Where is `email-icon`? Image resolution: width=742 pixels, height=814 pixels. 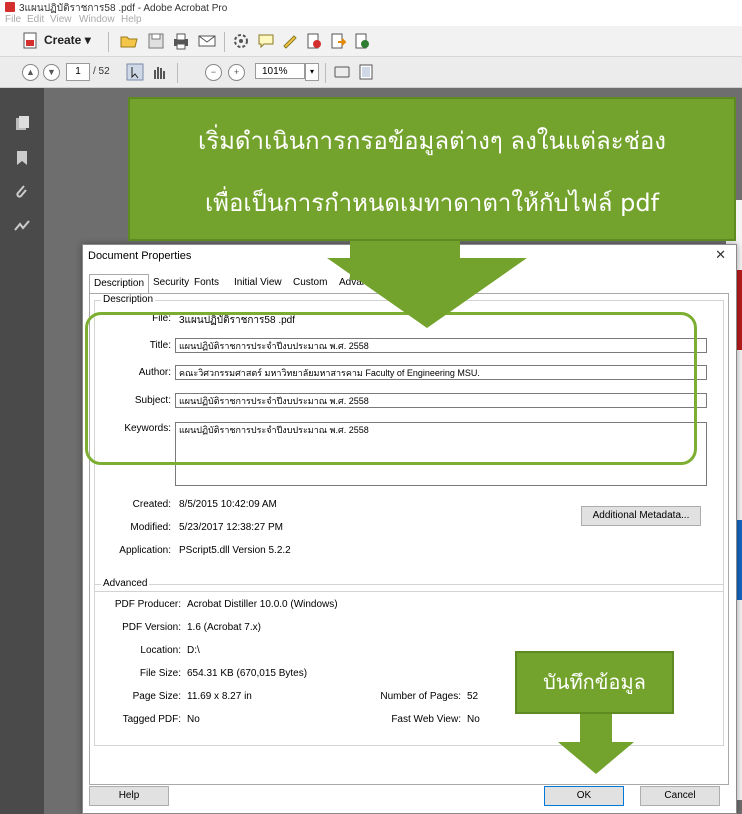 email-icon is located at coordinates (207, 41).